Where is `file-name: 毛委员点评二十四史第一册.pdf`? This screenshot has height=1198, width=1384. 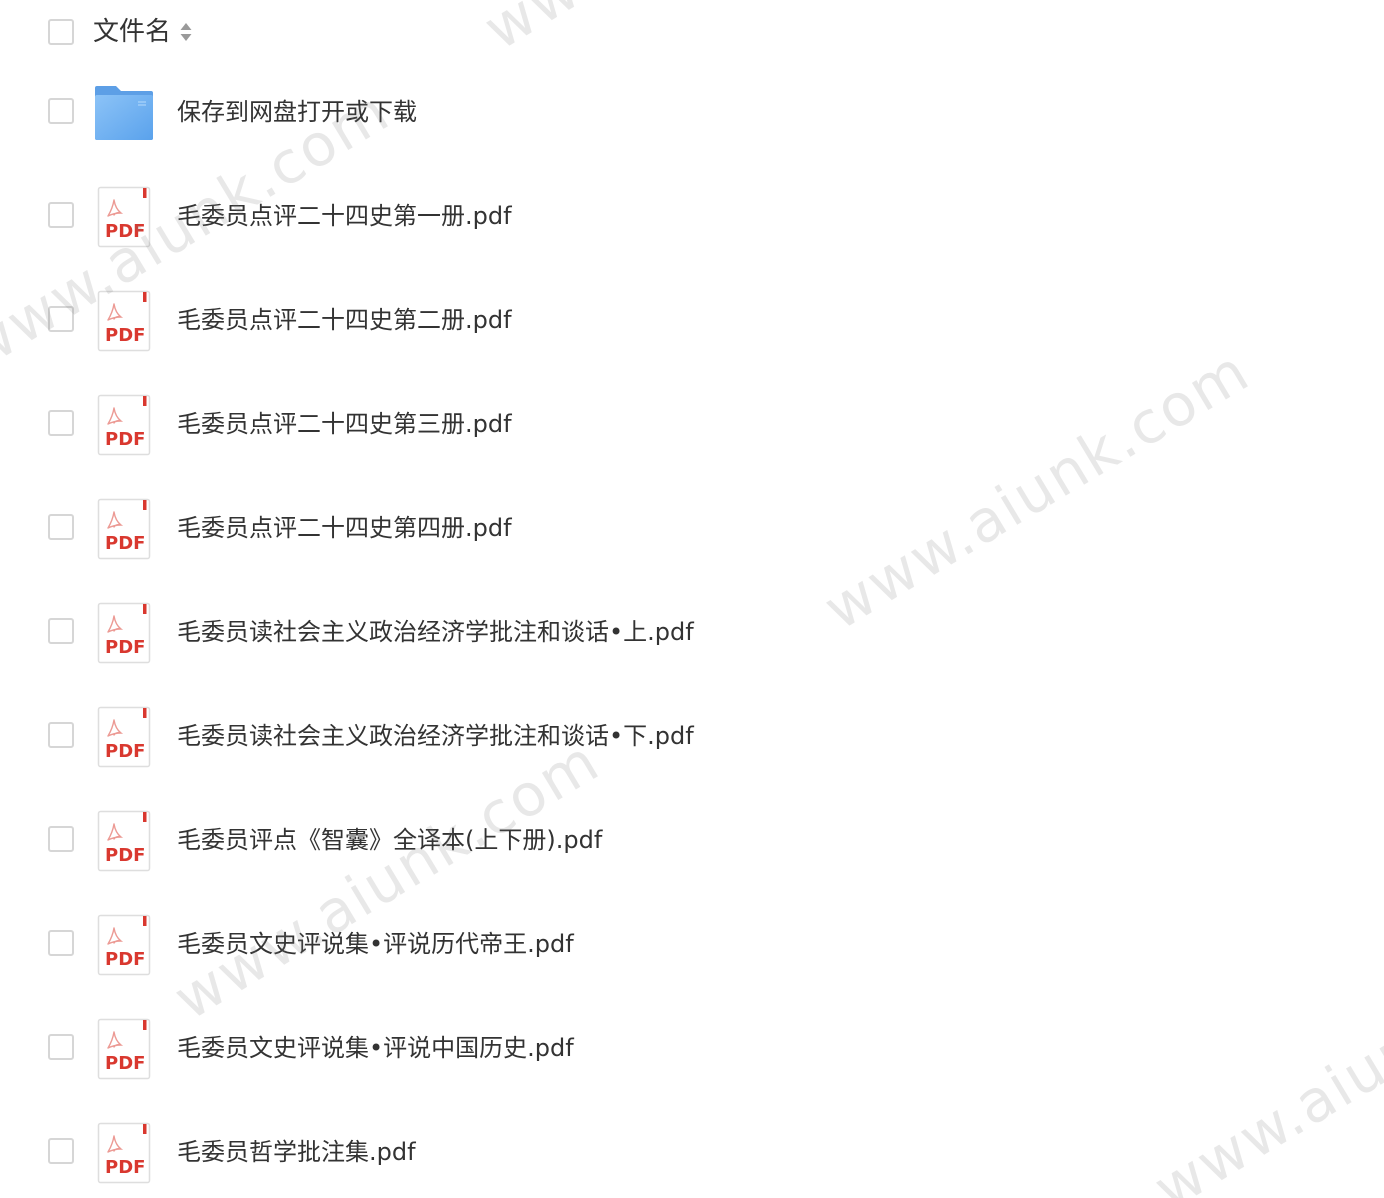
file-name: 毛委员点评二十四史第一册.pdf is located at coordinates (344, 216).